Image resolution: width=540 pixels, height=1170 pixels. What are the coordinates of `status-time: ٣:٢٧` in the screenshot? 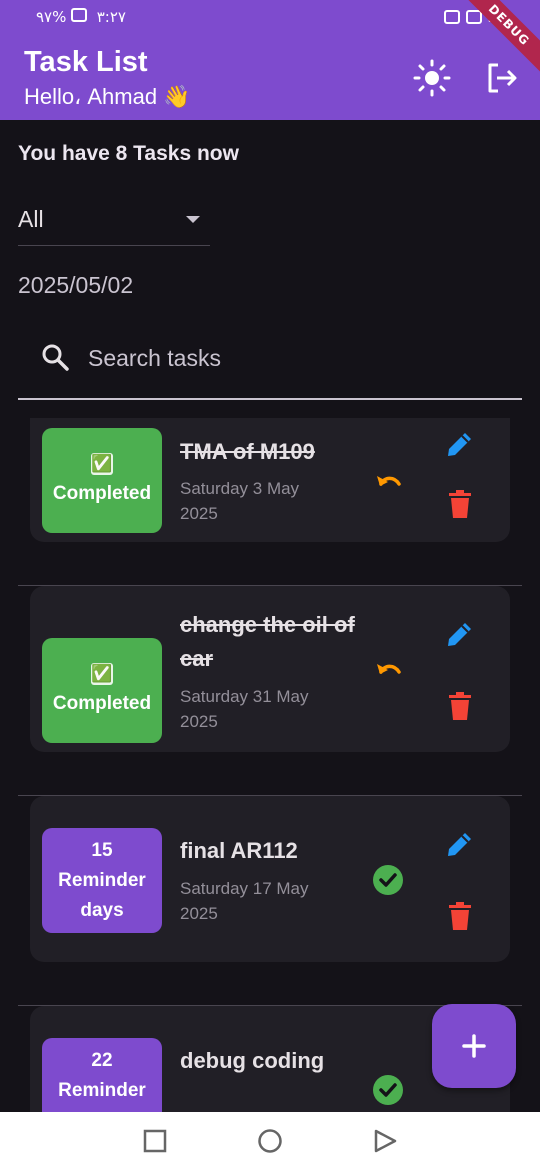 It's located at (111, 17).